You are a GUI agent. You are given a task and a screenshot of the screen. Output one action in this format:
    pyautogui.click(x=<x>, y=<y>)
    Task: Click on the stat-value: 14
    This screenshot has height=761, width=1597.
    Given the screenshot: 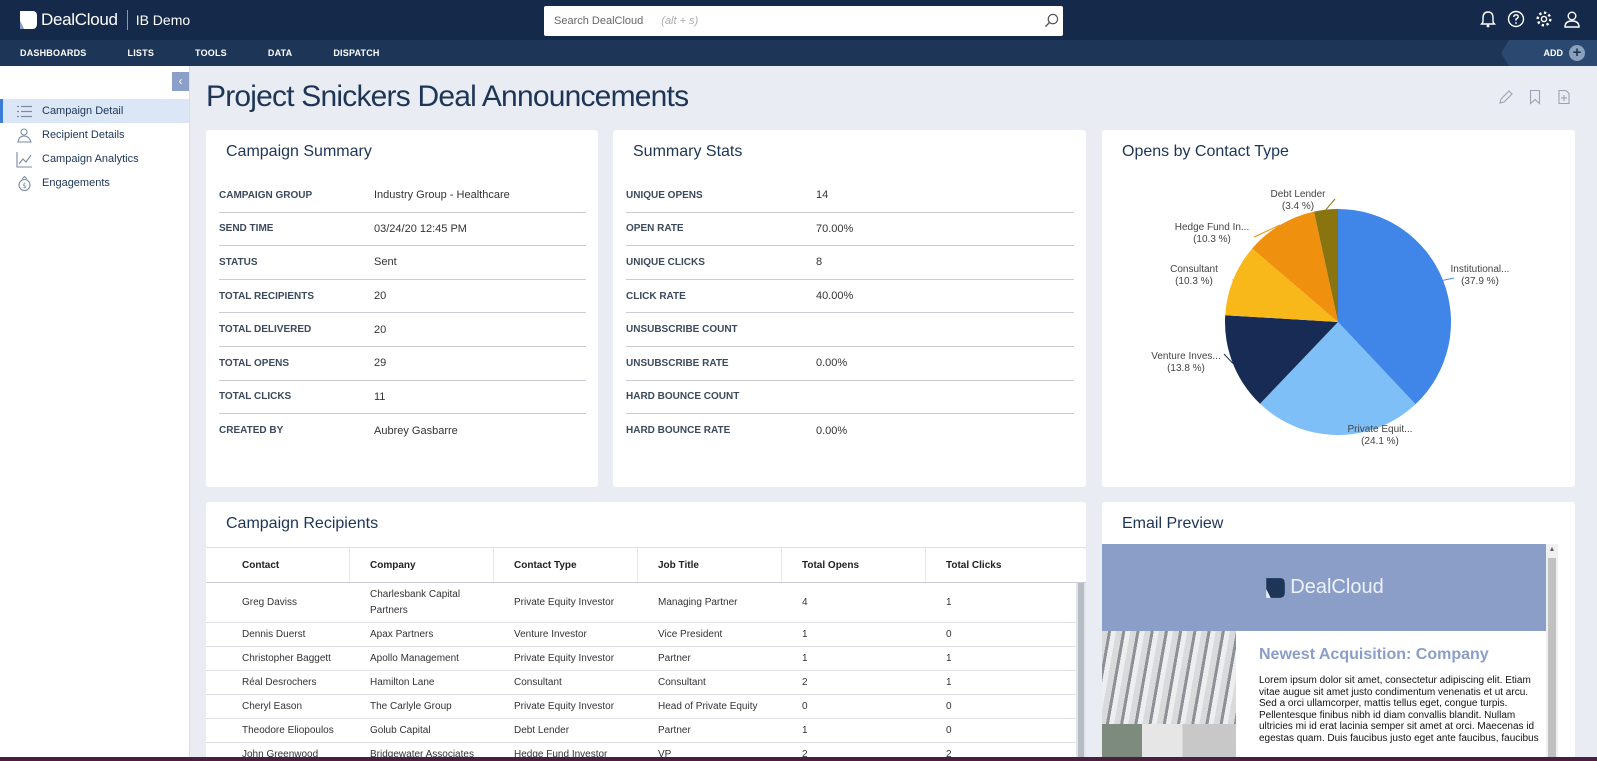 What is the action you would take?
    pyautogui.click(x=822, y=195)
    